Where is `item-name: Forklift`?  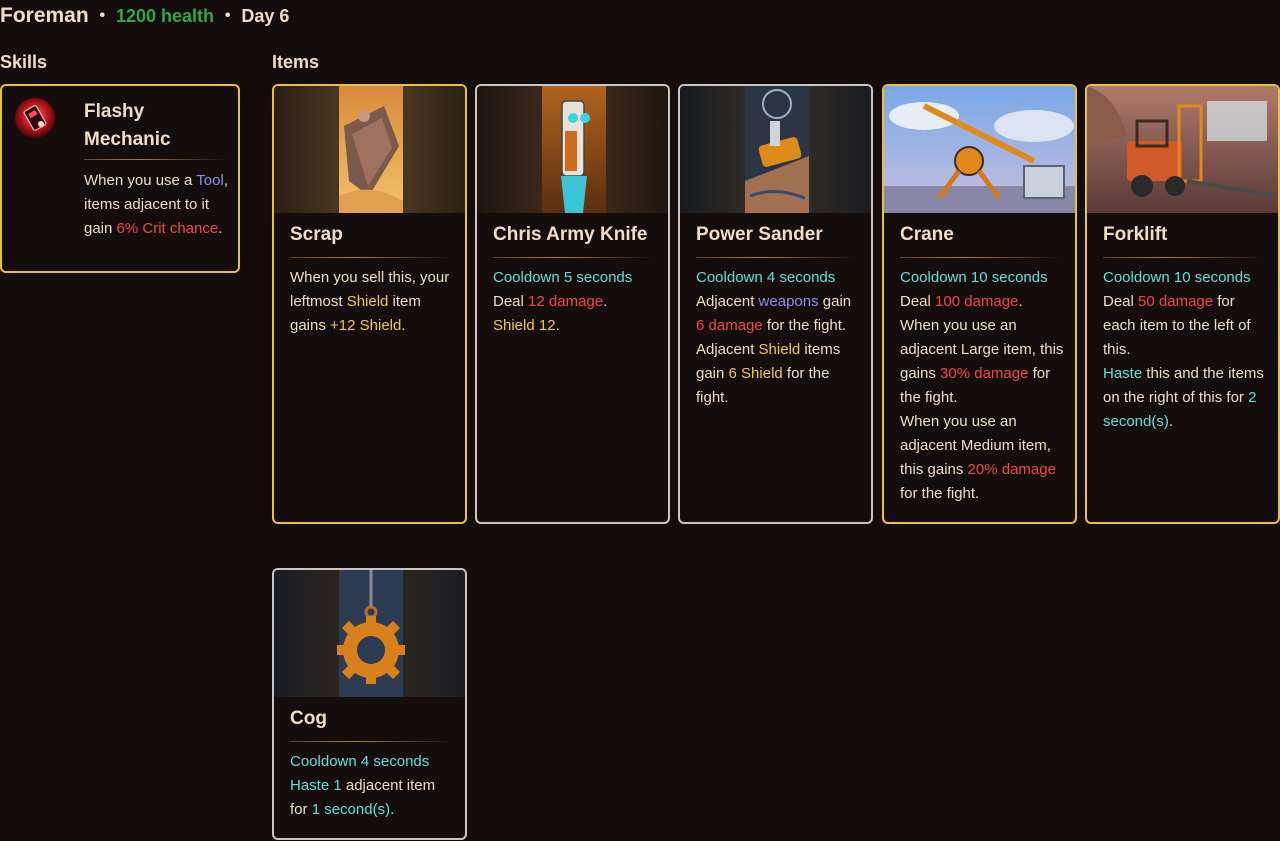
item-name: Forklift is located at coordinates (1135, 234).